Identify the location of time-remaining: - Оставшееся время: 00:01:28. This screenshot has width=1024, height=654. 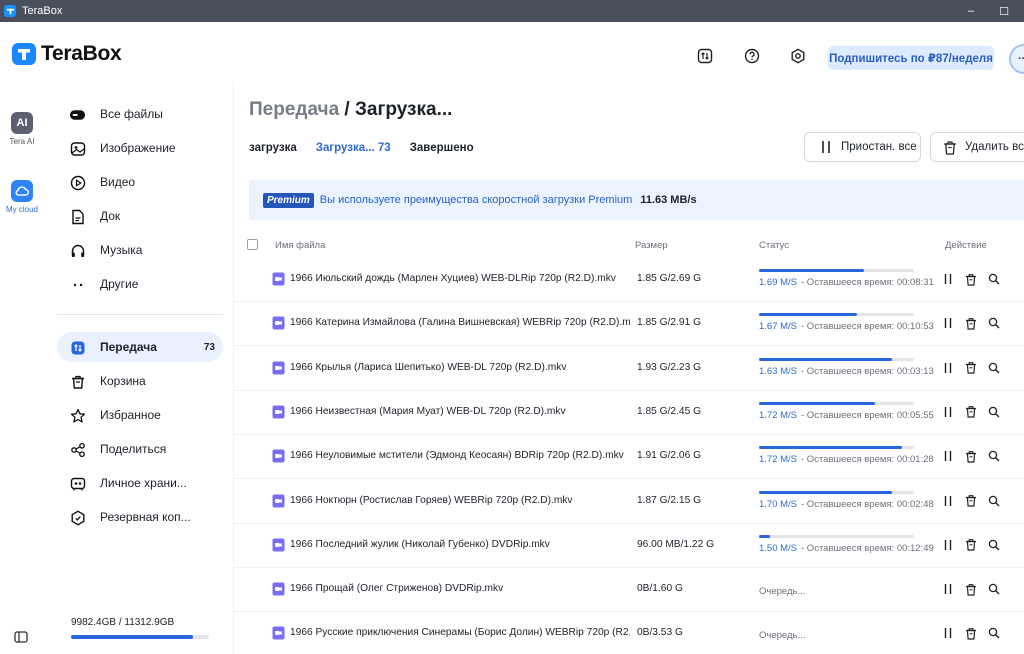
(867, 459).